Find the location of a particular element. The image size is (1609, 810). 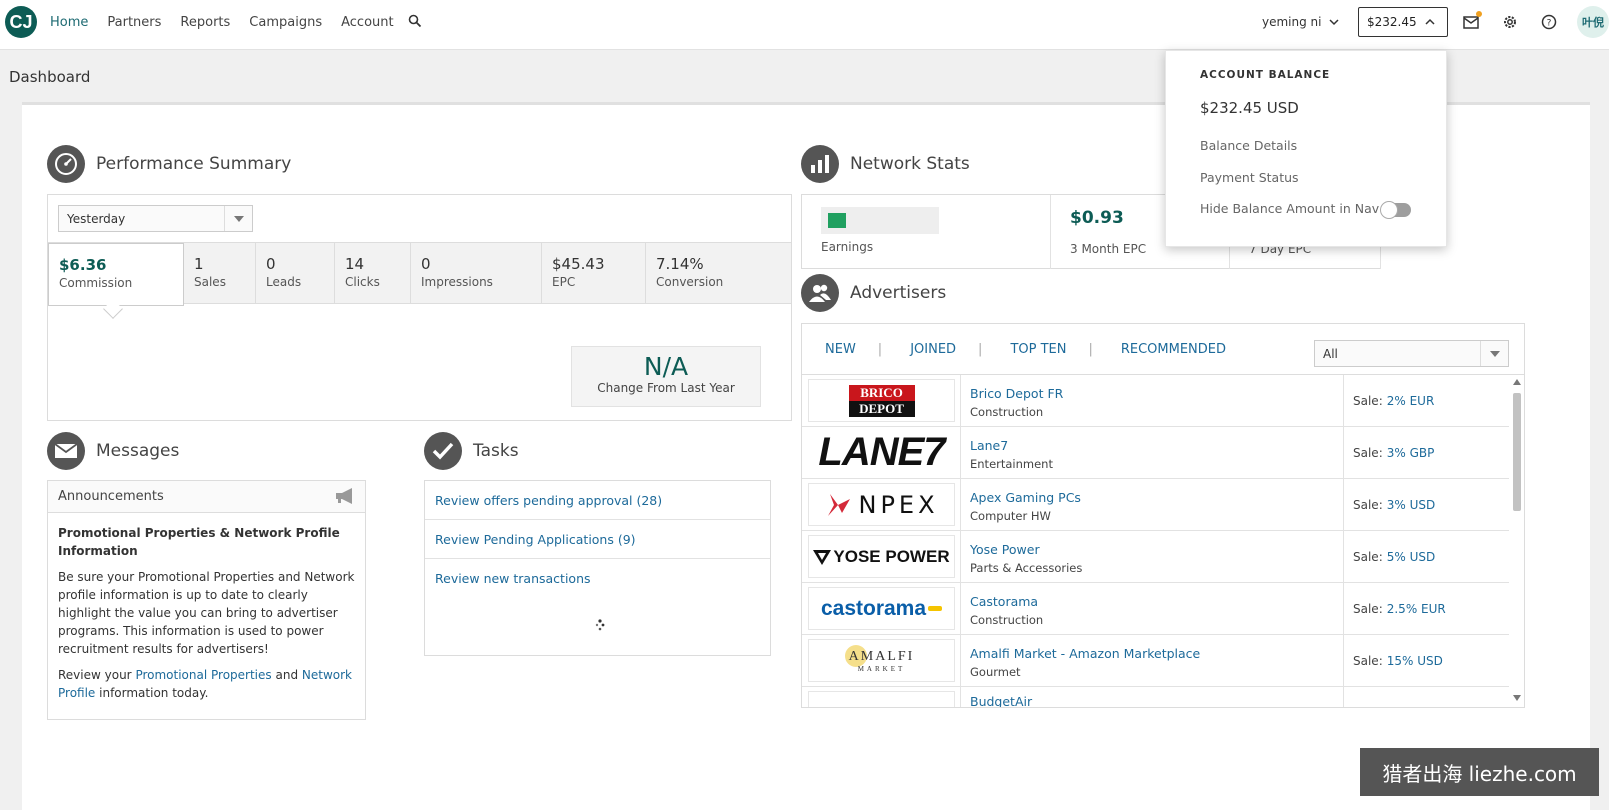

advertiser-name: Apex Gaming PCs is located at coordinates (1025, 497).